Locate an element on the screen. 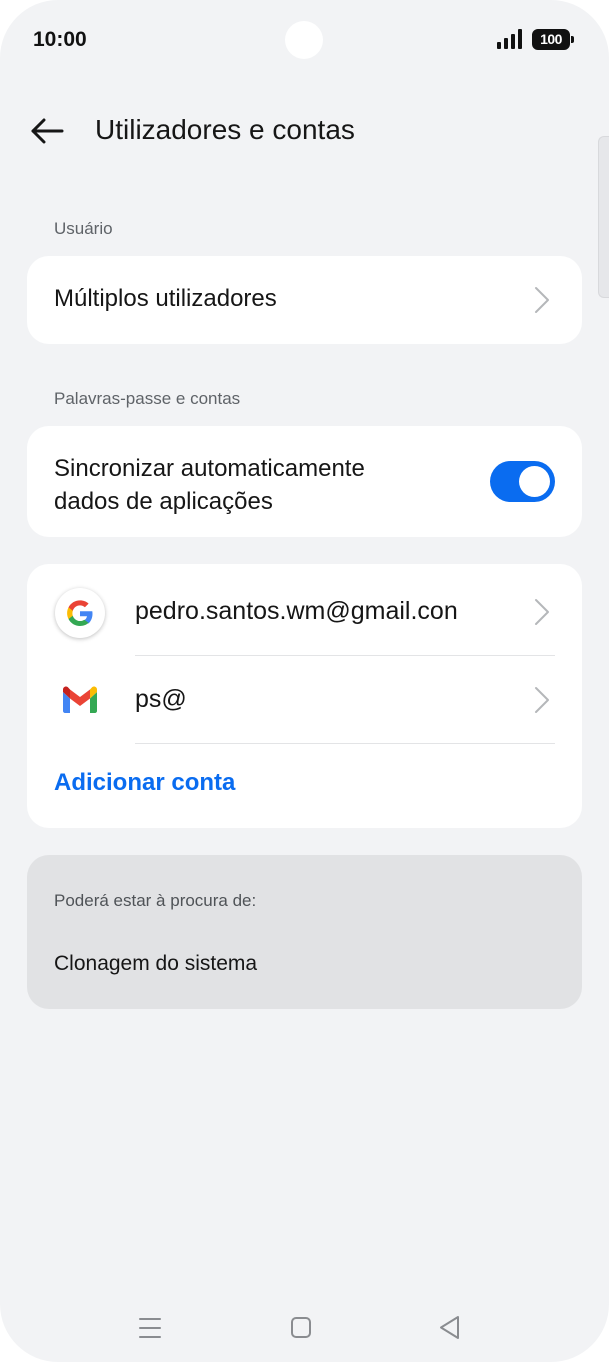 The height and width of the screenshot is (1362, 609). back-nav-button is located at coordinates (450, 1328).